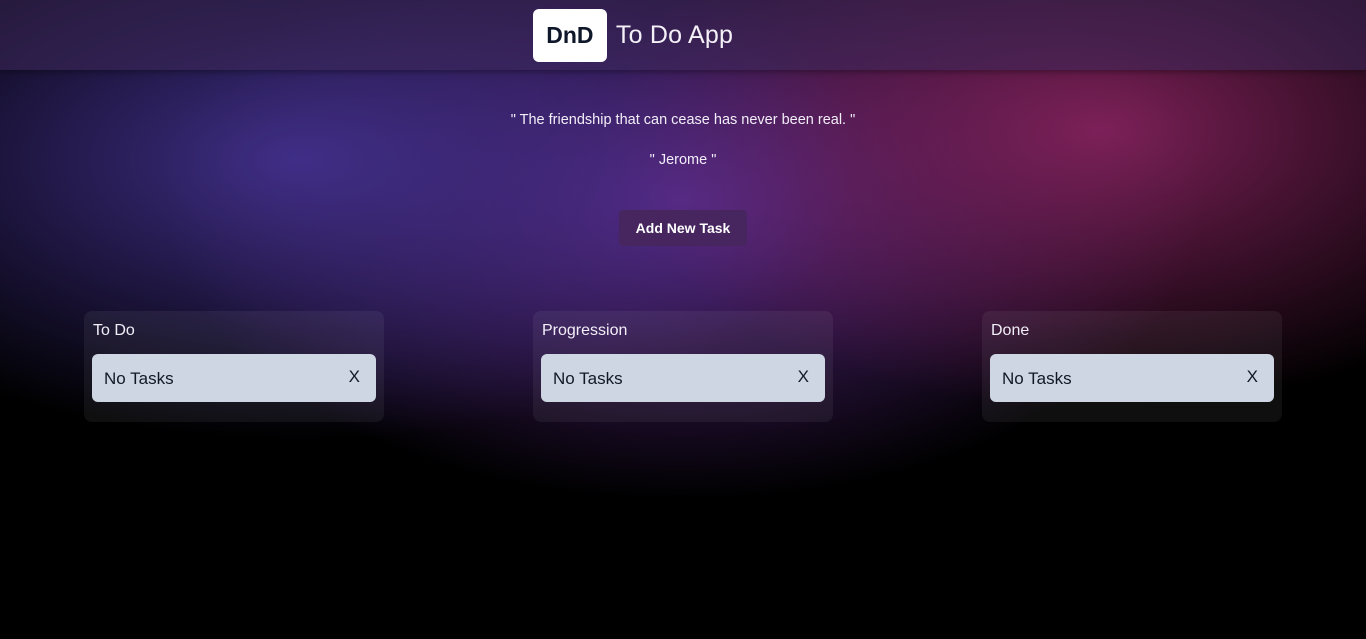 Image resolution: width=1366 pixels, height=639 pixels. Describe the element at coordinates (674, 34) in the screenshot. I see `app-title: To Do App` at that location.